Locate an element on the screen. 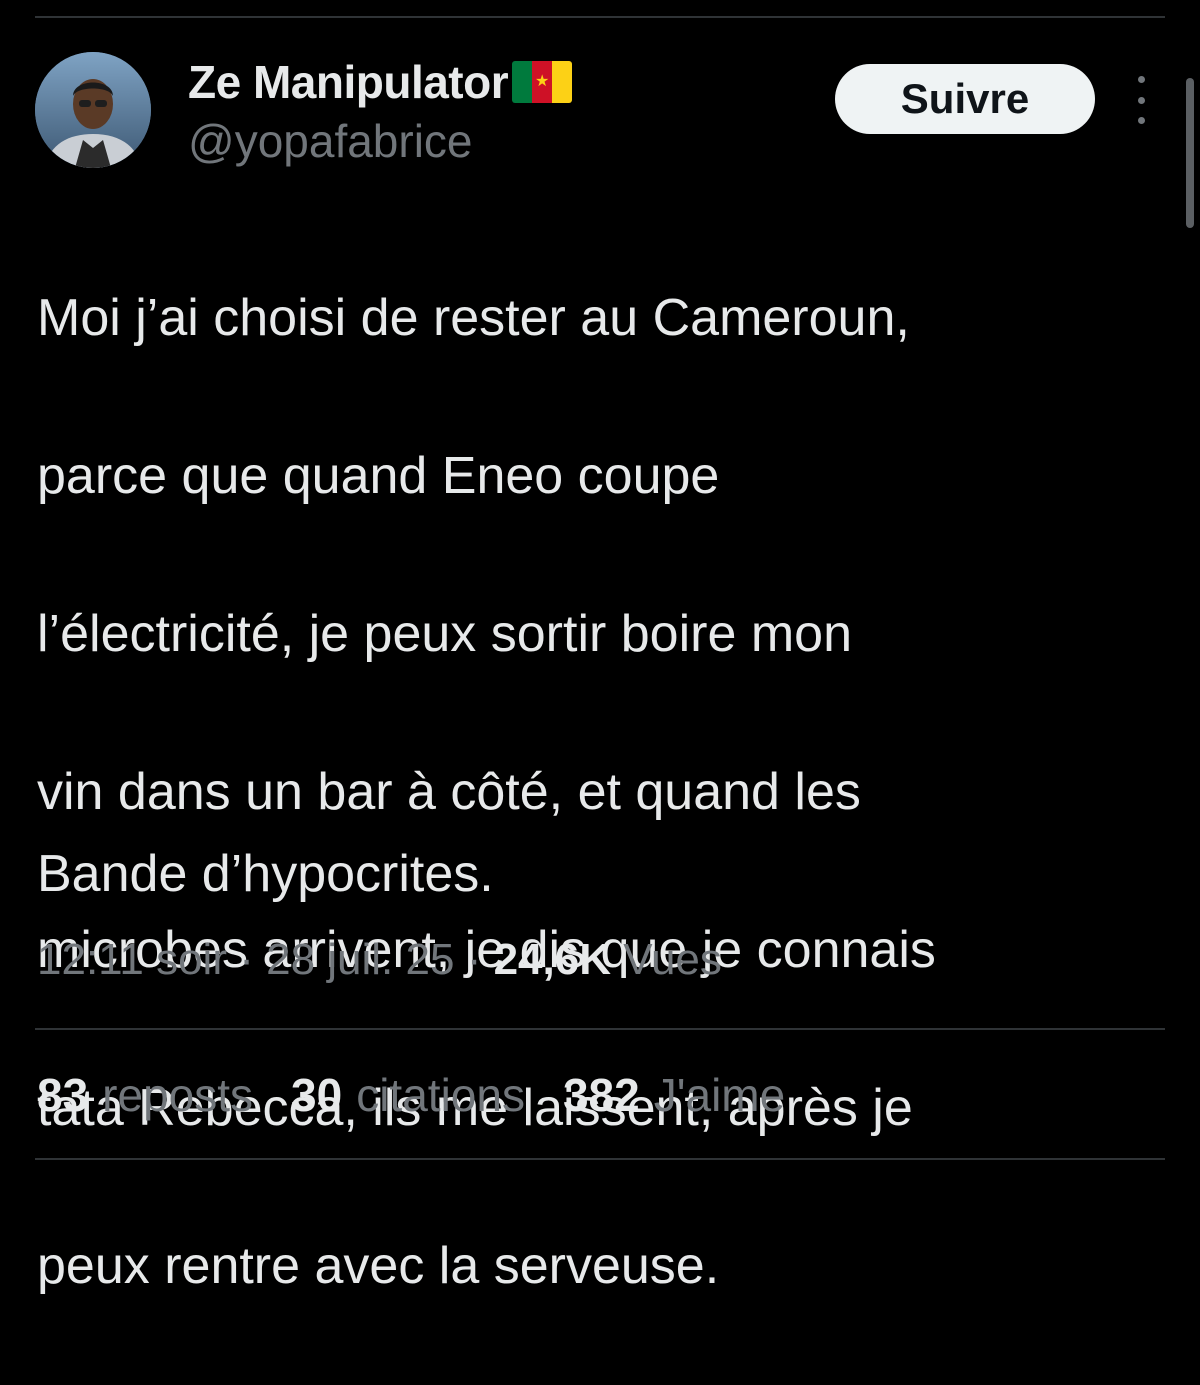  likes-stat: 382 J'aime is located at coordinates (674, 1095).